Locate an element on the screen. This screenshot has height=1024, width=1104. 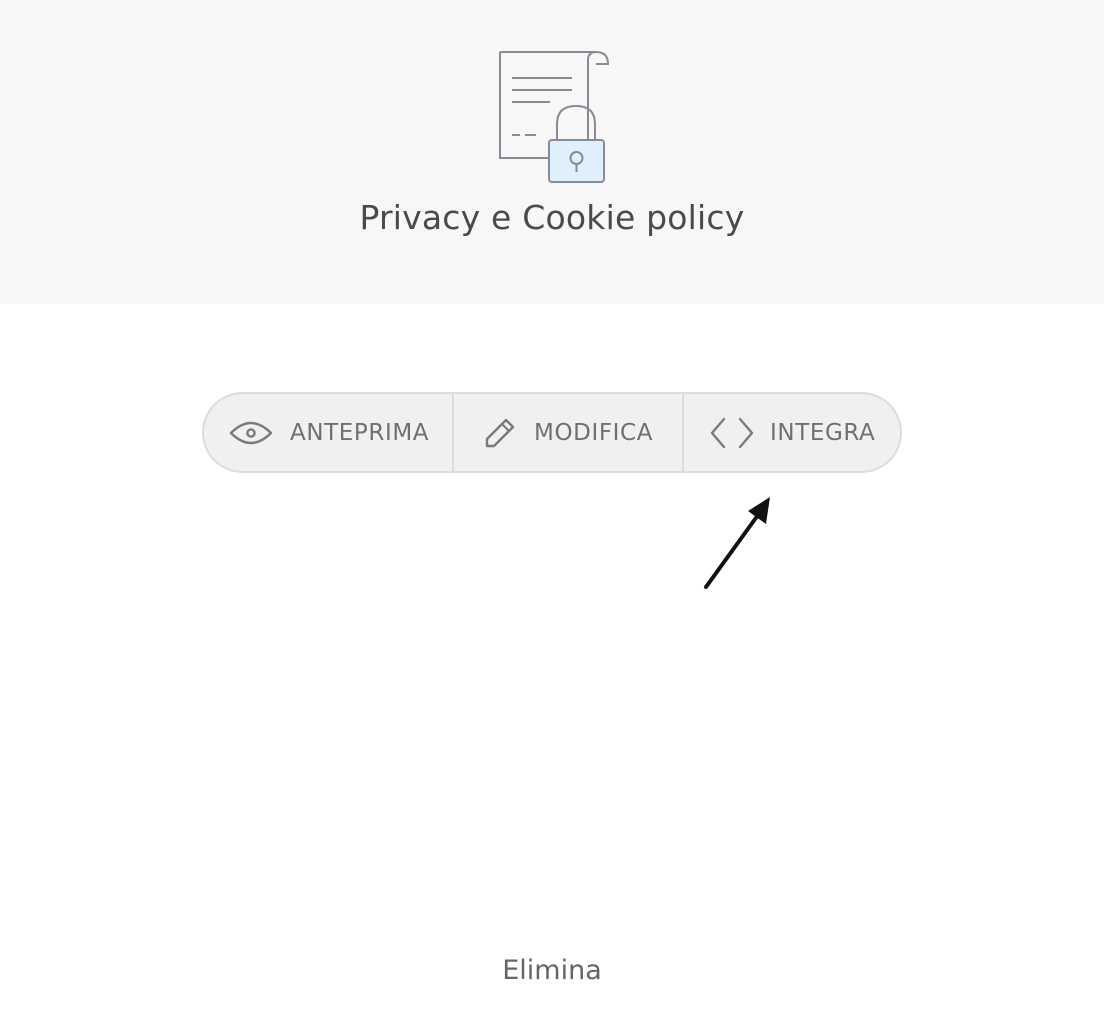
preview-button: ANTEPRIMA is located at coordinates (328, 432).